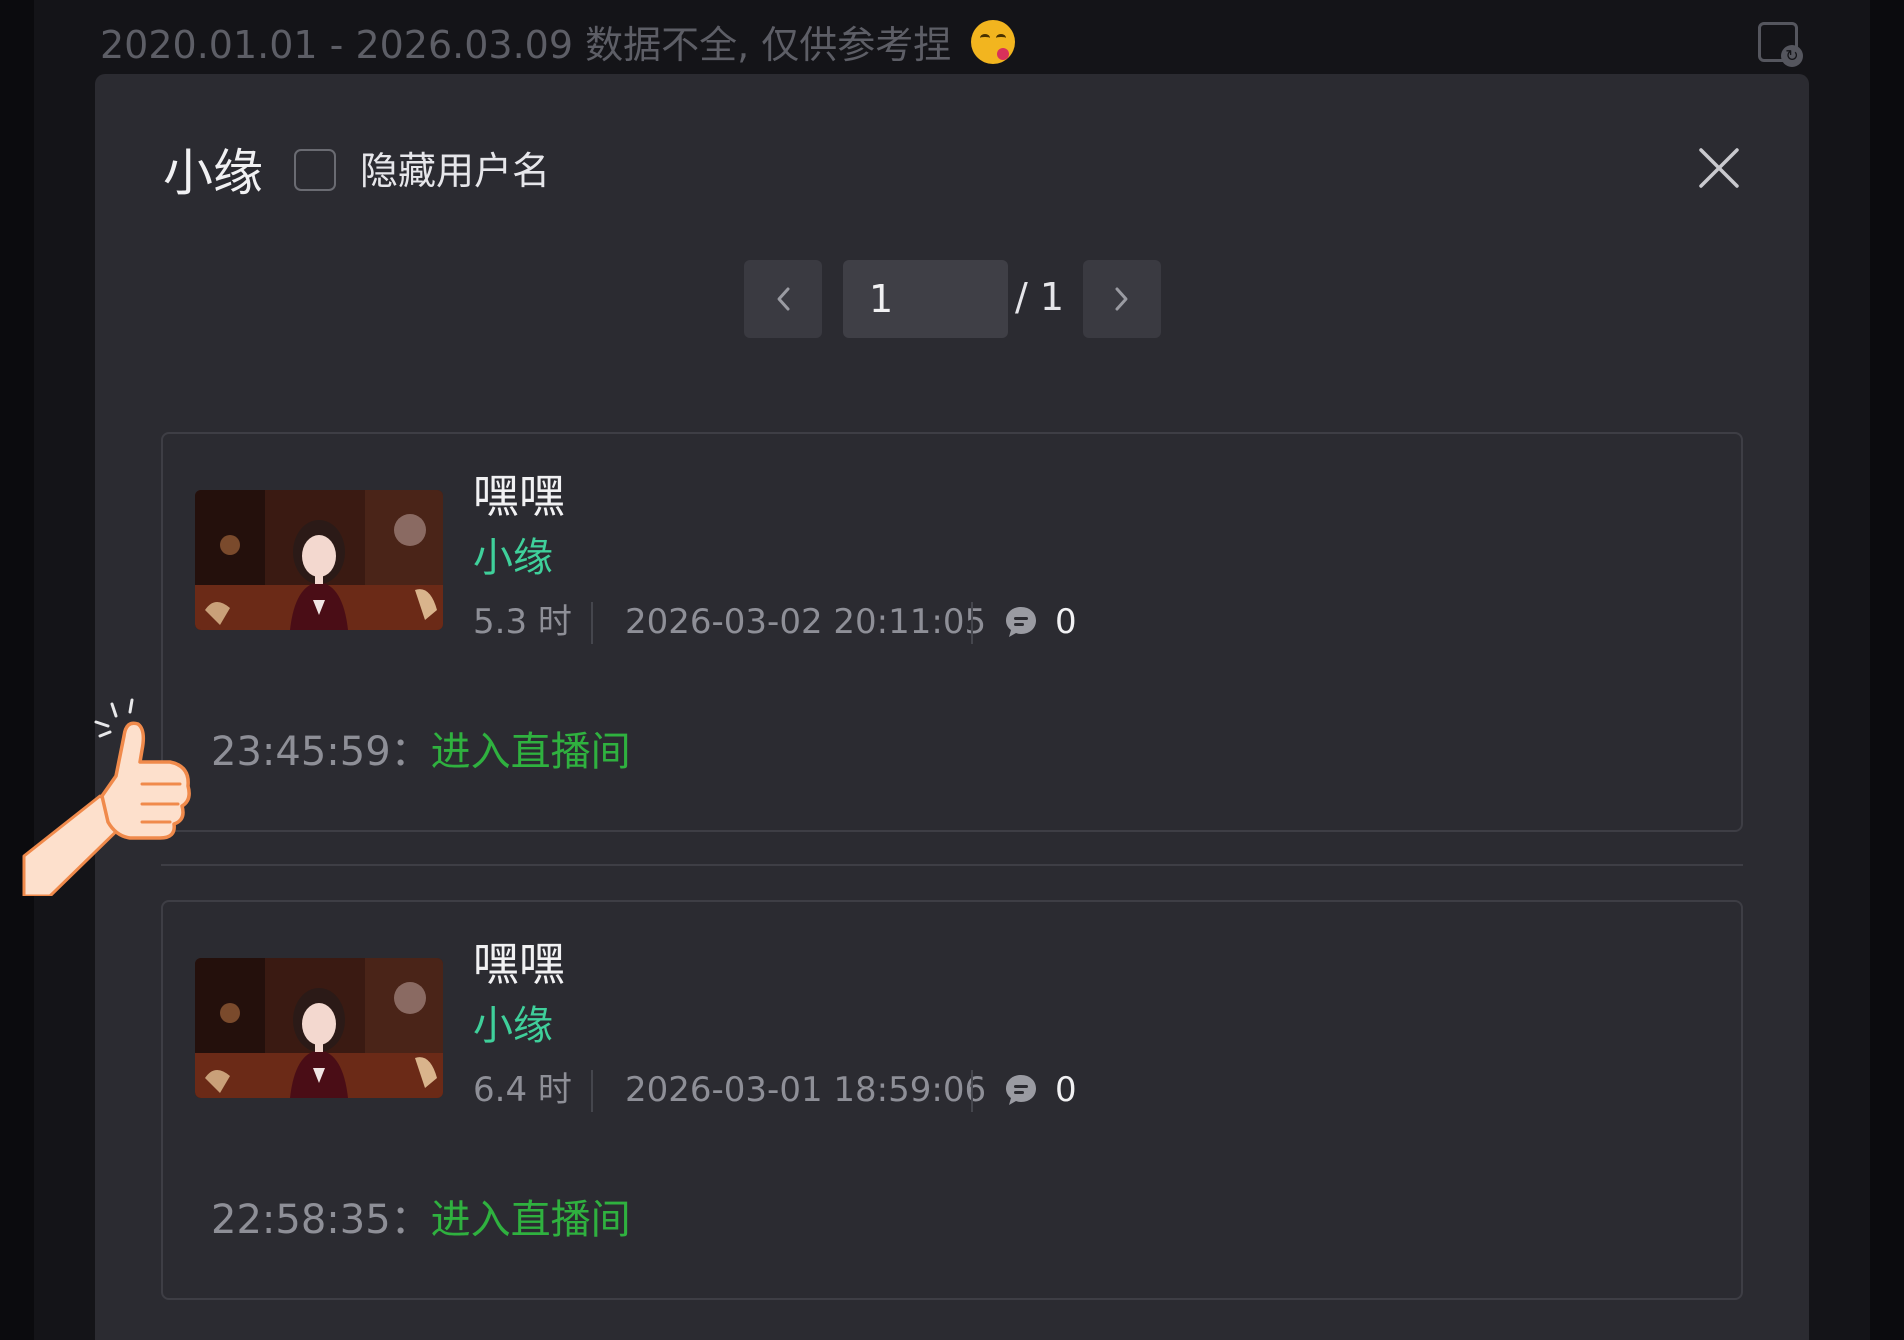  I want to click on close-button, so click(1719, 168).